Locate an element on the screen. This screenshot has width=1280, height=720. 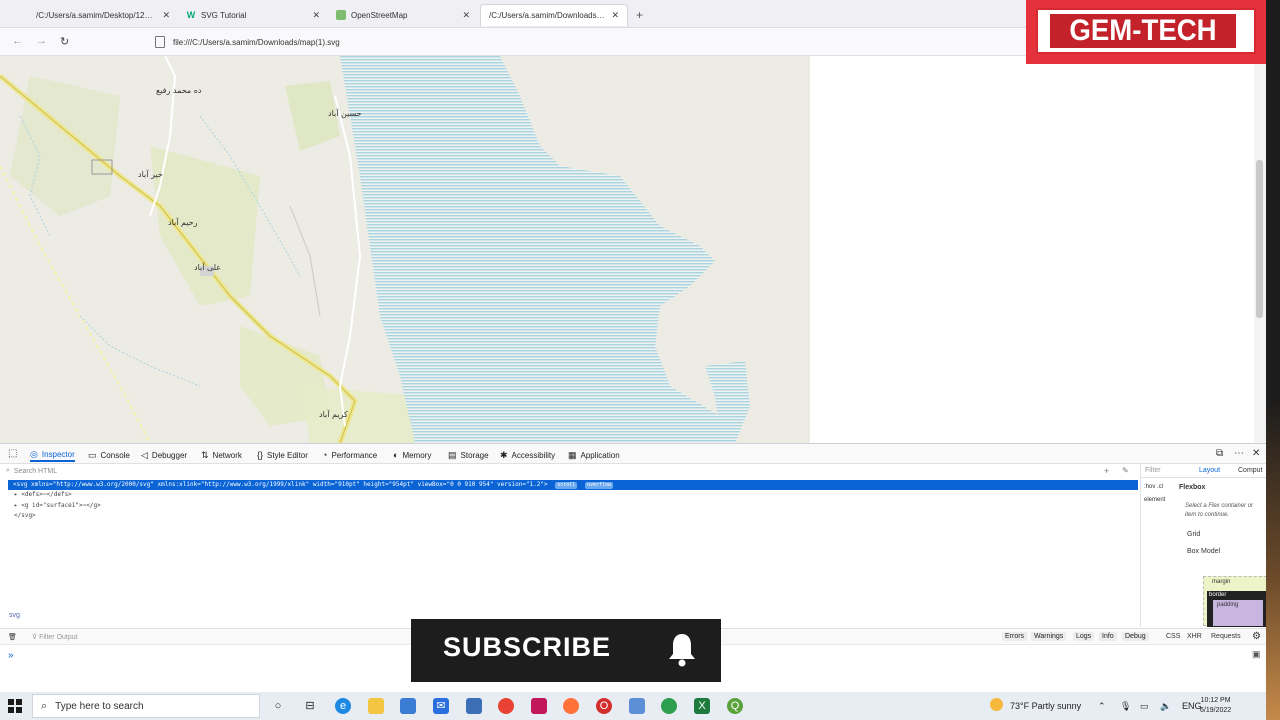
pseudo-class-toggles: :hov .cl is located at coordinates (1153, 487).